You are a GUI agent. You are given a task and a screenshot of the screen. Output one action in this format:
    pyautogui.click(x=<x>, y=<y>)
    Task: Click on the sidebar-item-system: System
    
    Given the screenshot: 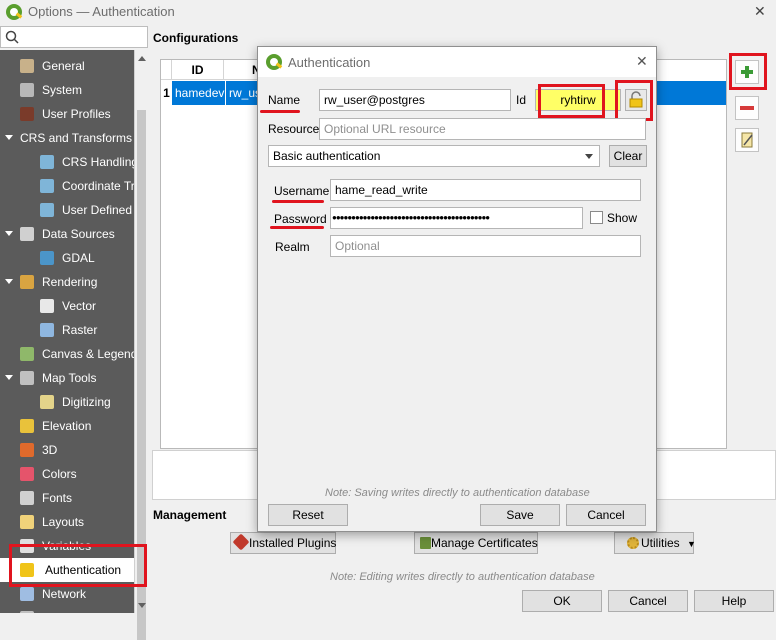 What is the action you would take?
    pyautogui.click(x=67, y=90)
    